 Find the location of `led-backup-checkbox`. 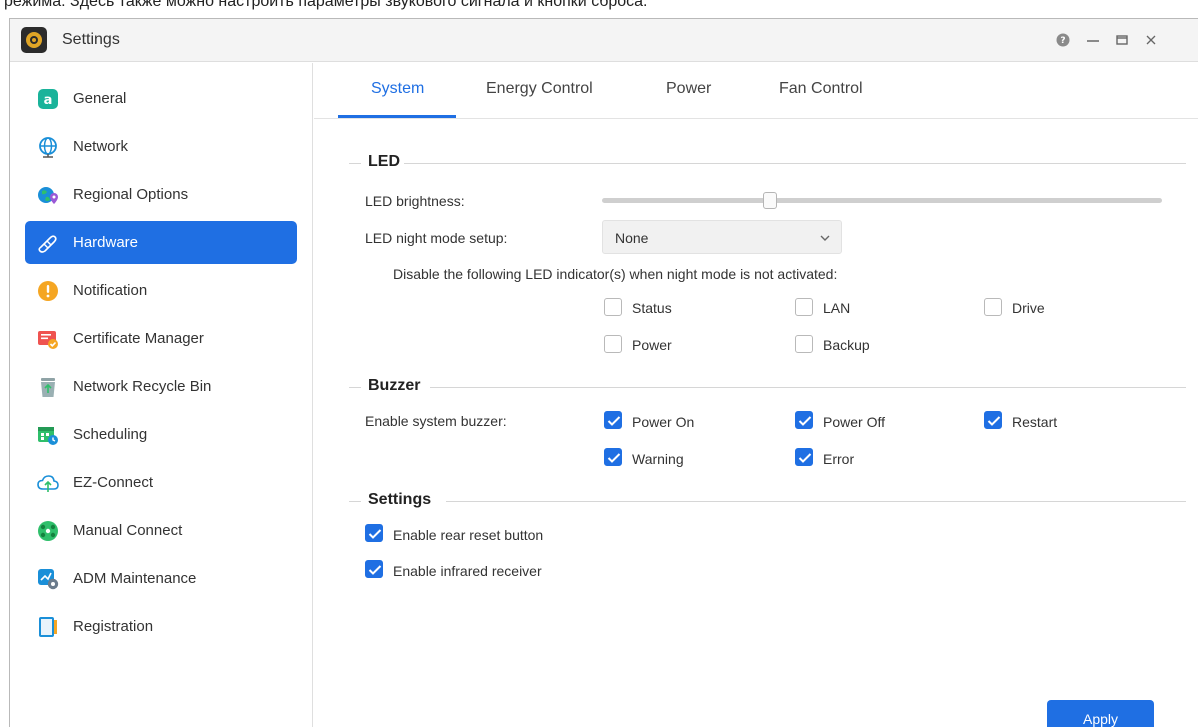

led-backup-checkbox is located at coordinates (804, 344).